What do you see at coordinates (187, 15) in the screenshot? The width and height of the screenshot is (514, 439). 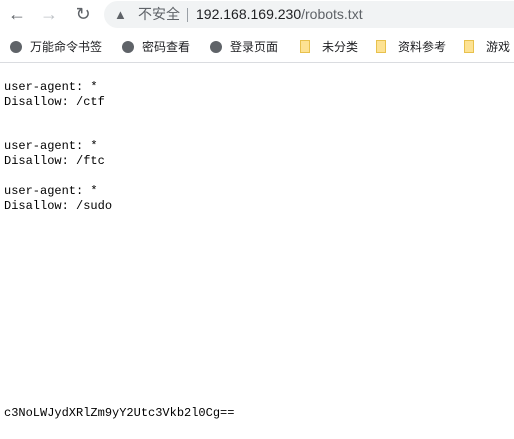 I see `divider` at bounding box center [187, 15].